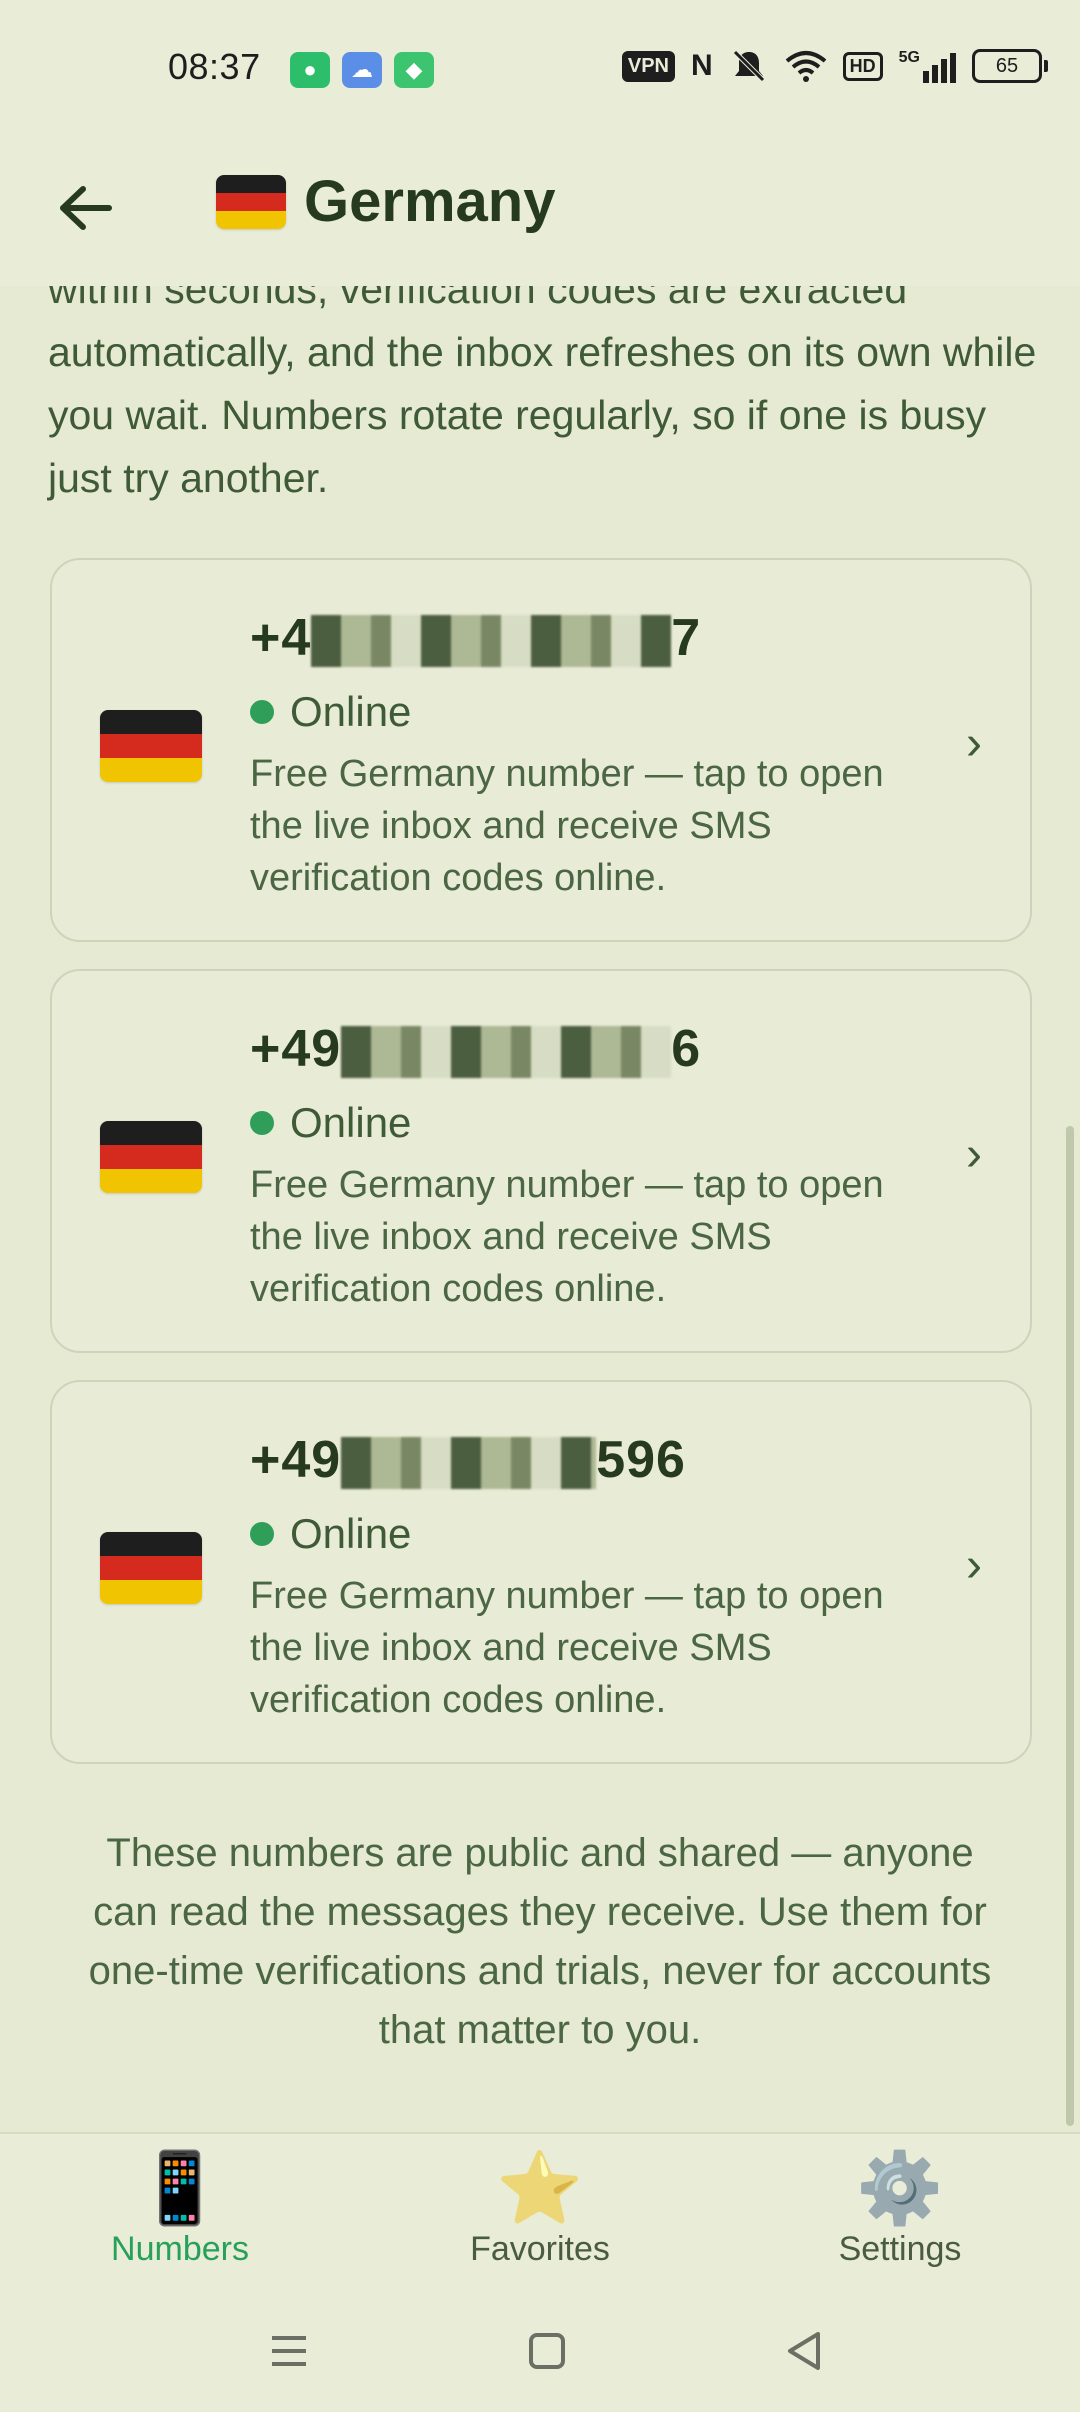 The image size is (1080, 2412). What do you see at coordinates (834, 66) in the screenshot?
I see `status-indicators: VPN N HD 5G 65` at bounding box center [834, 66].